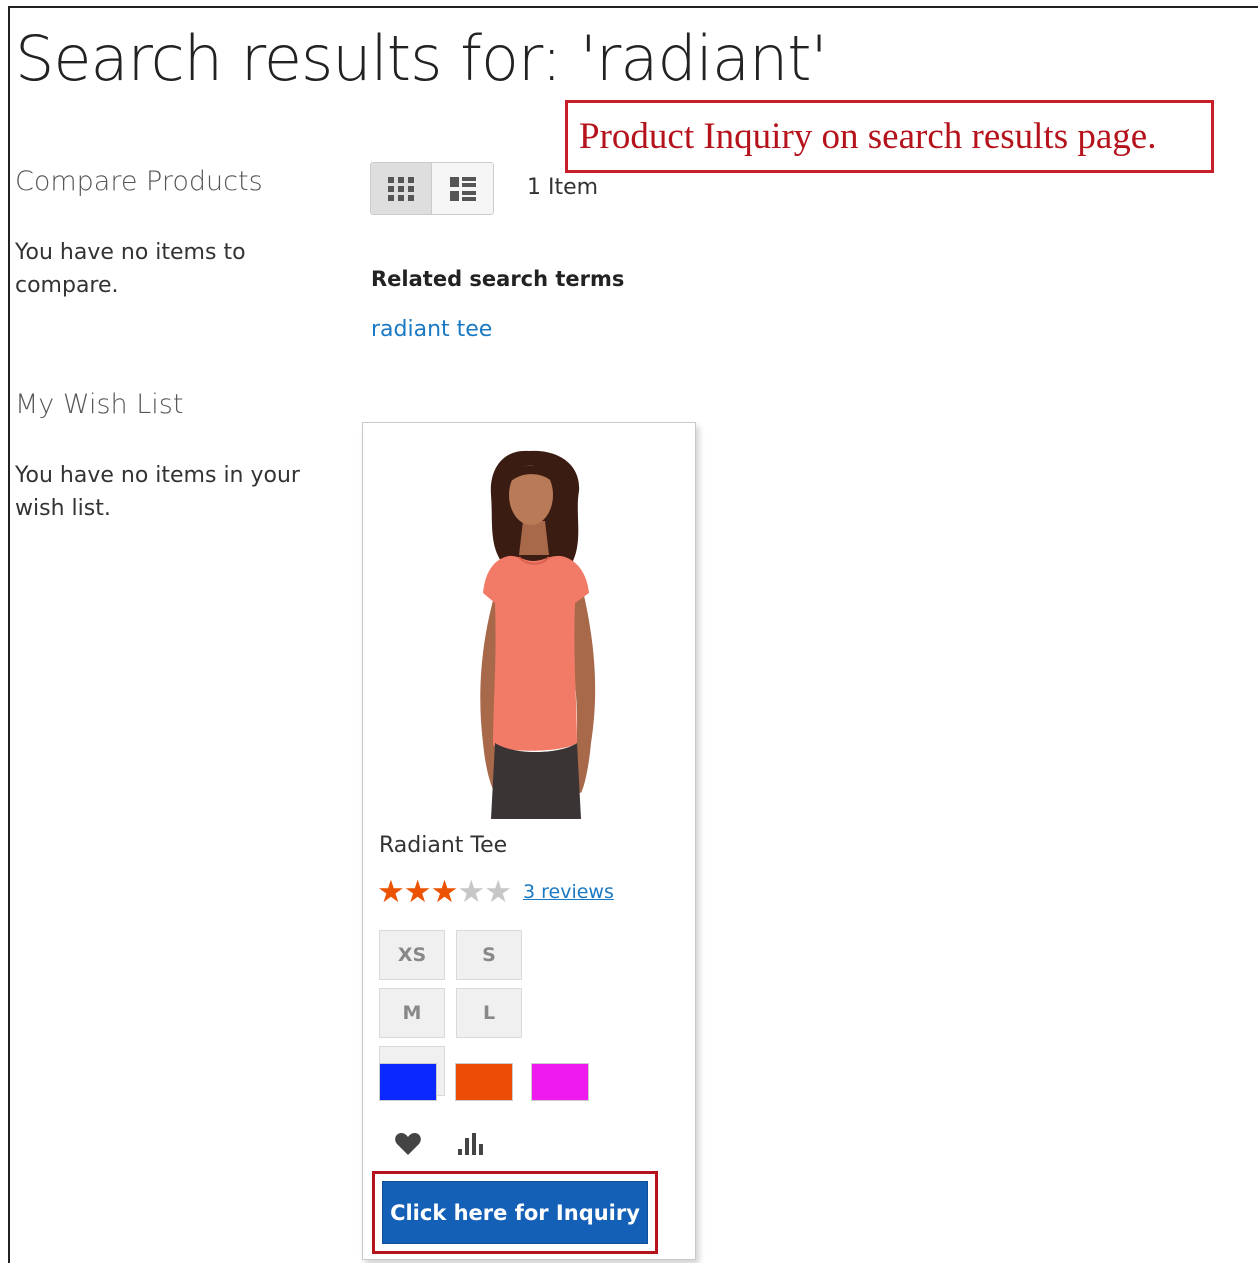  What do you see at coordinates (563, 187) in the screenshot?
I see `toolbar-item-count: 1 Item` at bounding box center [563, 187].